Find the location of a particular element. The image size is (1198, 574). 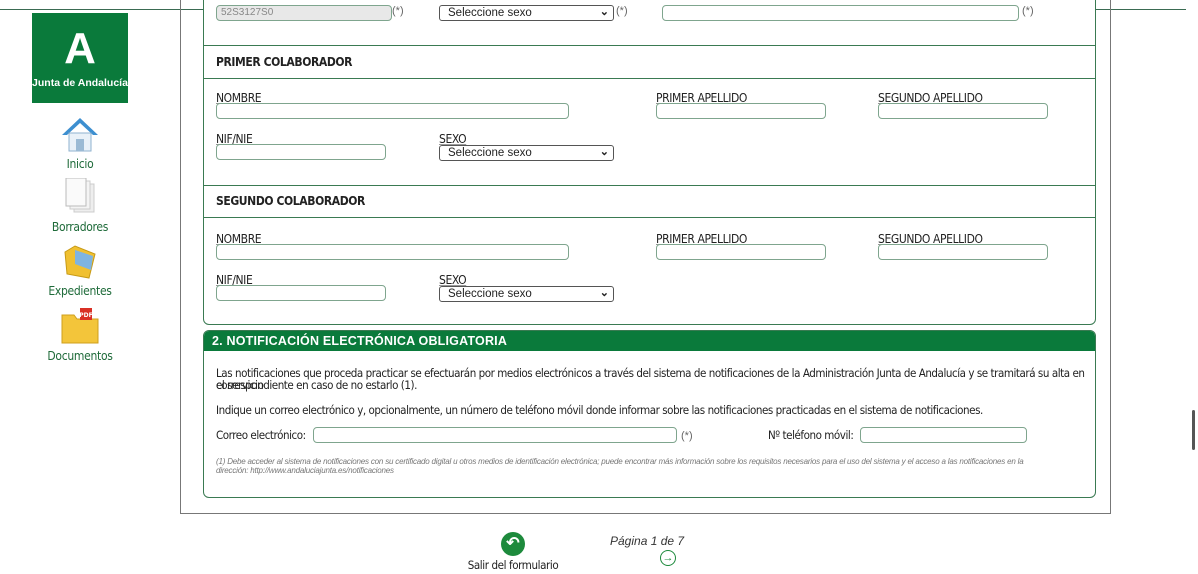

junta-logo: A Junta de Andalucía is located at coordinates (80, 58).